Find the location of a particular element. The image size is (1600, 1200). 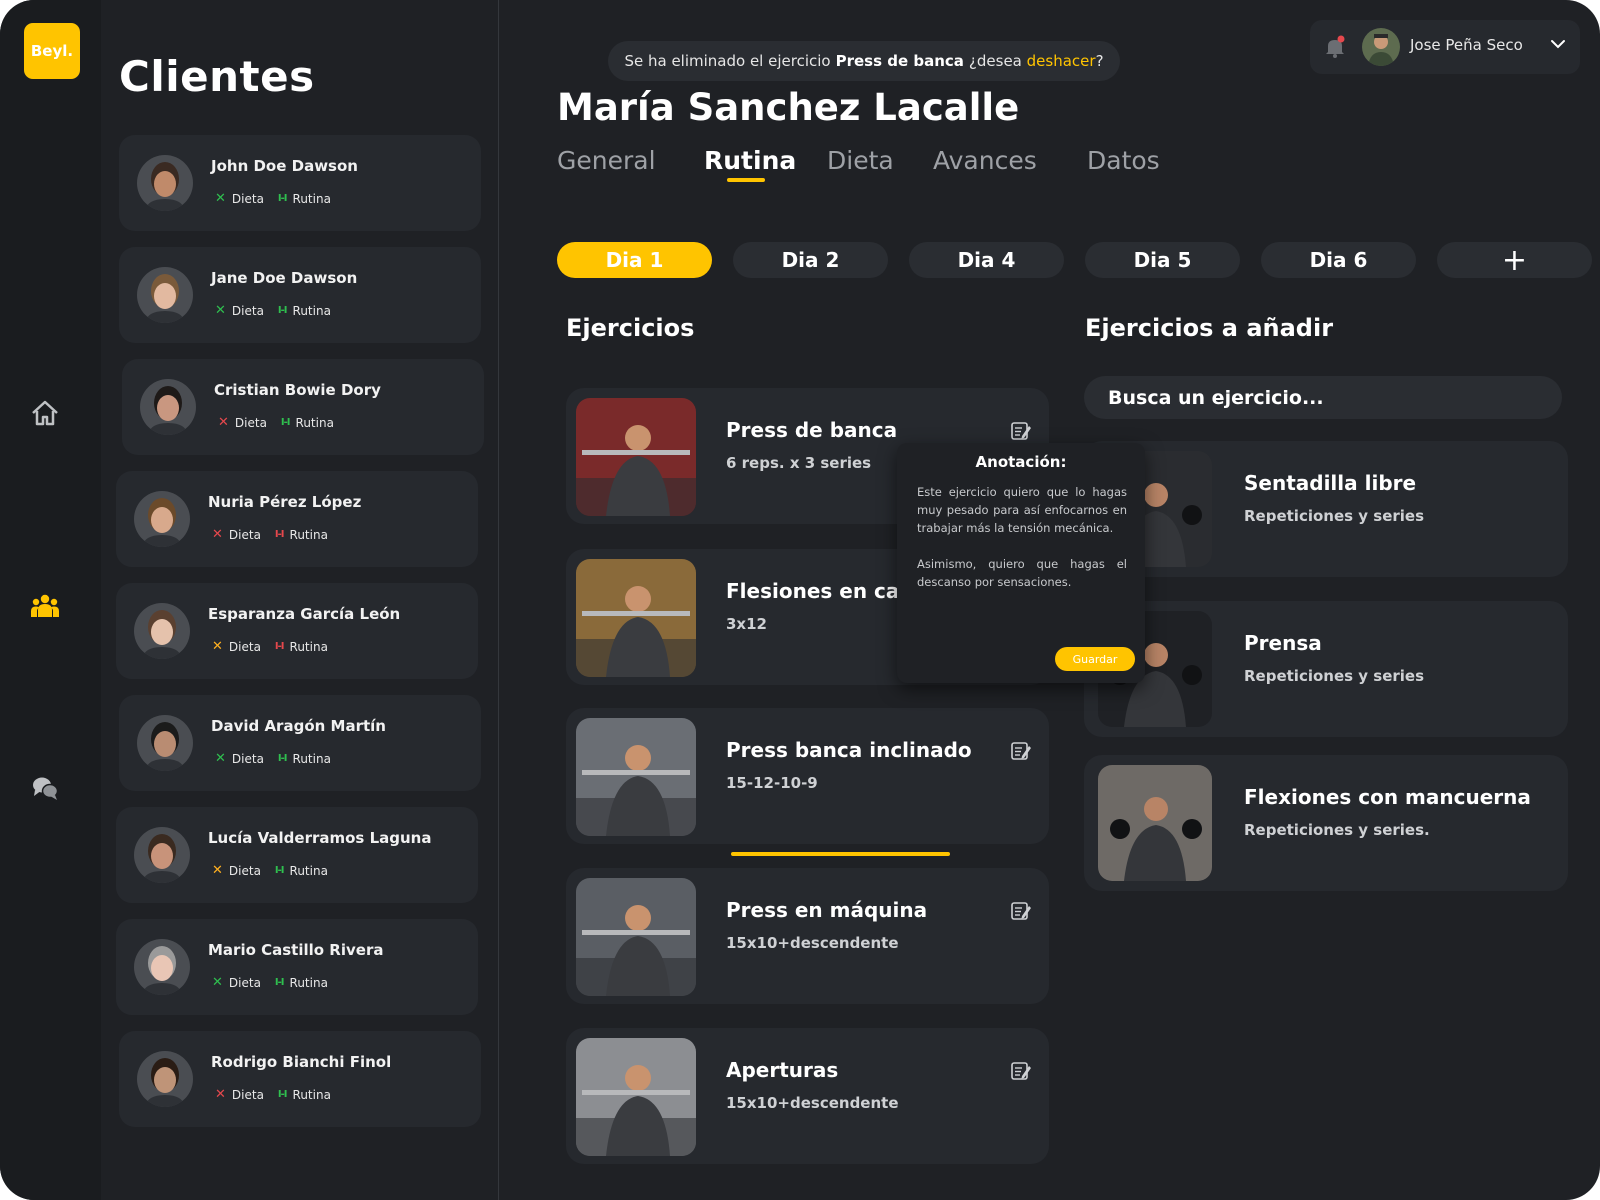

exercise-card: Aperturas 15x10+descendente is located at coordinates (807, 1096).